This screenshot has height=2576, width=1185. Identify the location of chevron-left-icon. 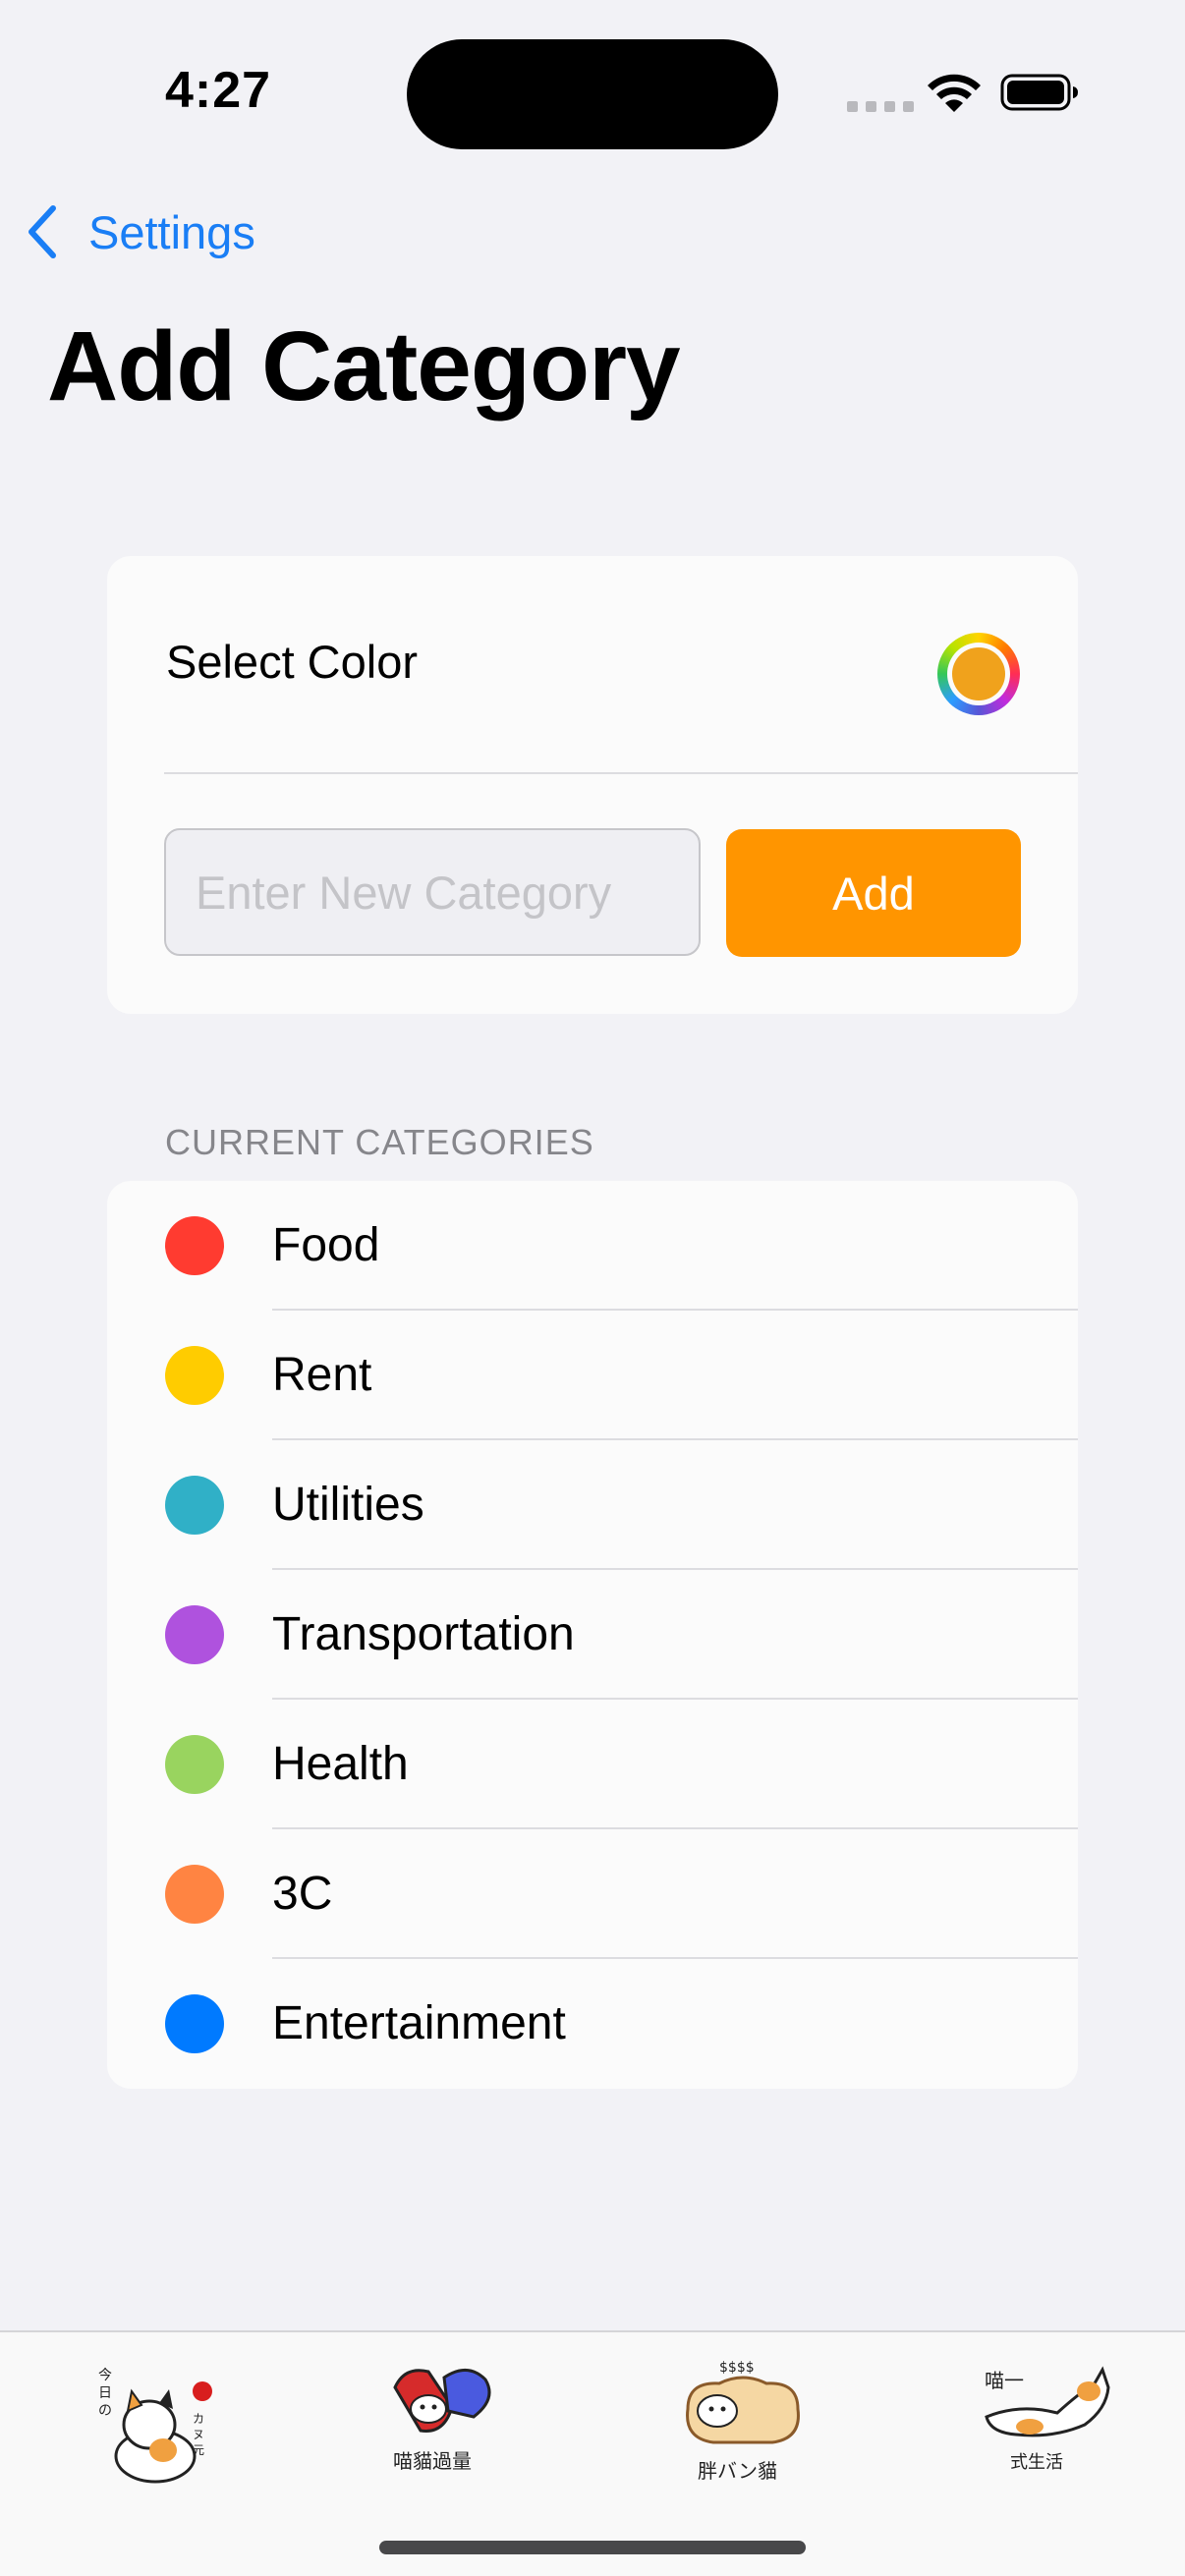
(42, 231).